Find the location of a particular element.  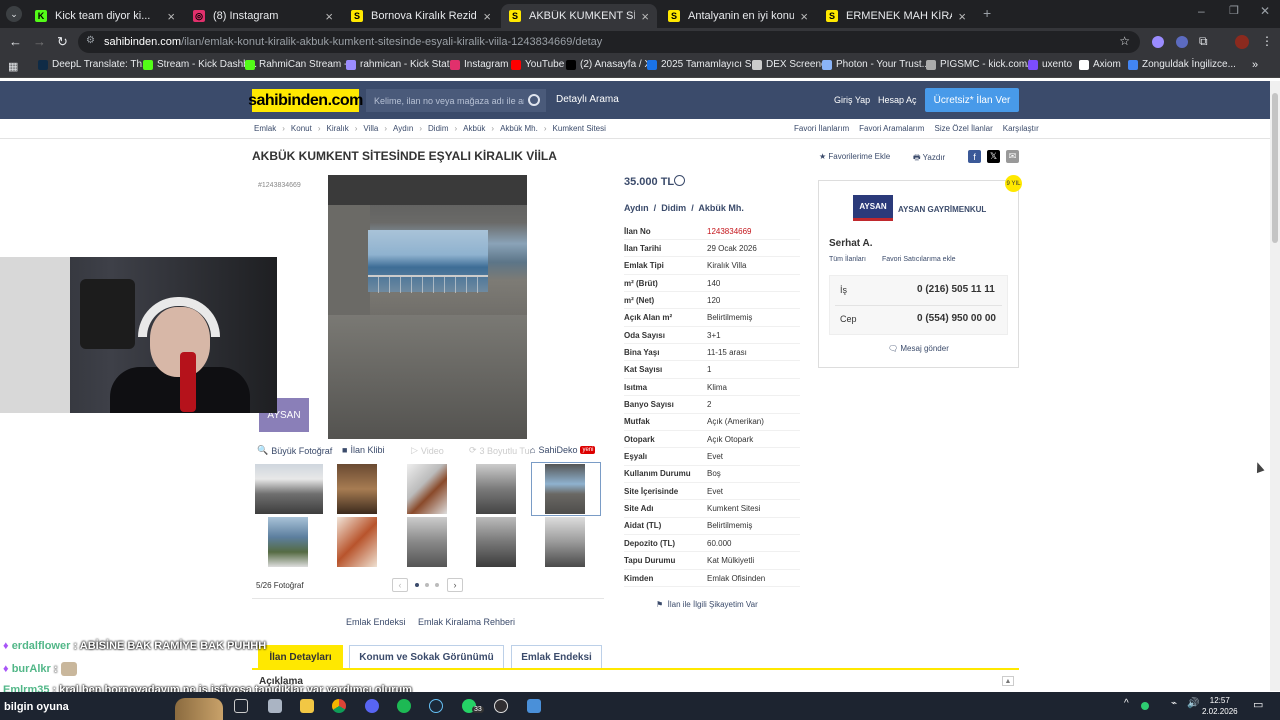

breadcrumb-item: Aydın is located at coordinates (403, 128).